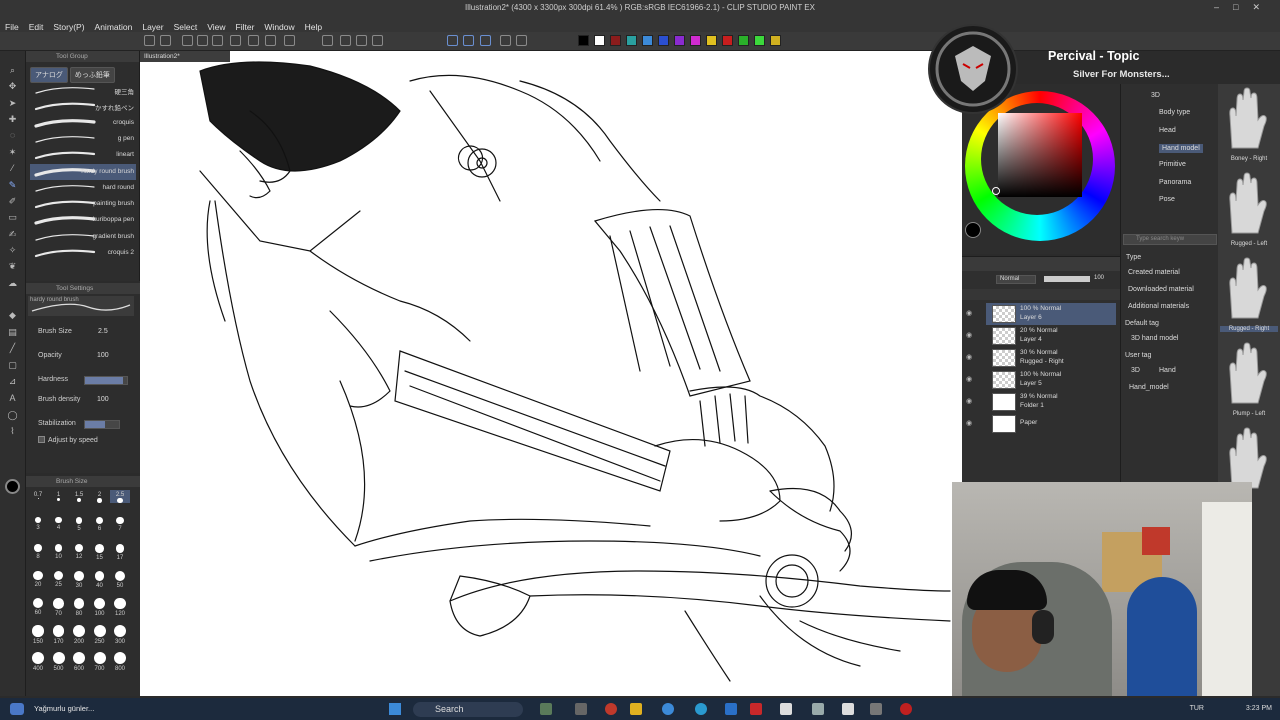 Image resolution: width=1280 pixels, height=720 pixels. Describe the element at coordinates (120, 580) in the screenshot. I see `brush-size-cell: 50` at that location.